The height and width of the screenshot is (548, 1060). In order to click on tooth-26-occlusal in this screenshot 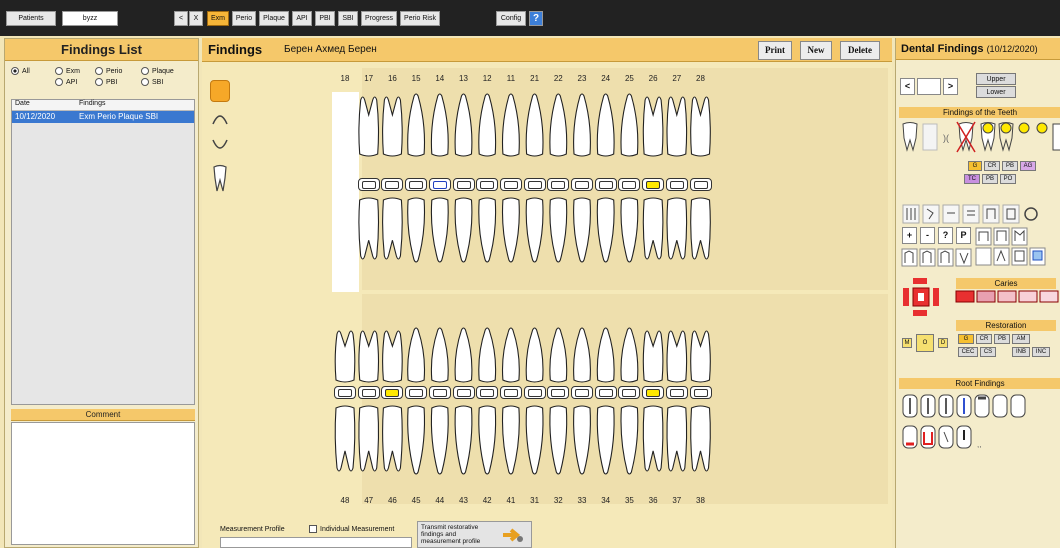, I will do `click(653, 184)`.